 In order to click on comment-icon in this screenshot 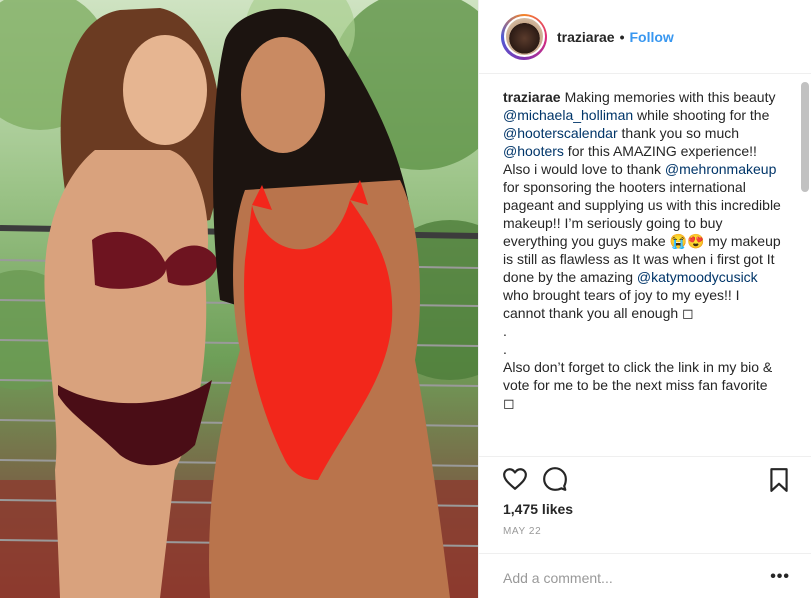, I will do `click(555, 479)`.